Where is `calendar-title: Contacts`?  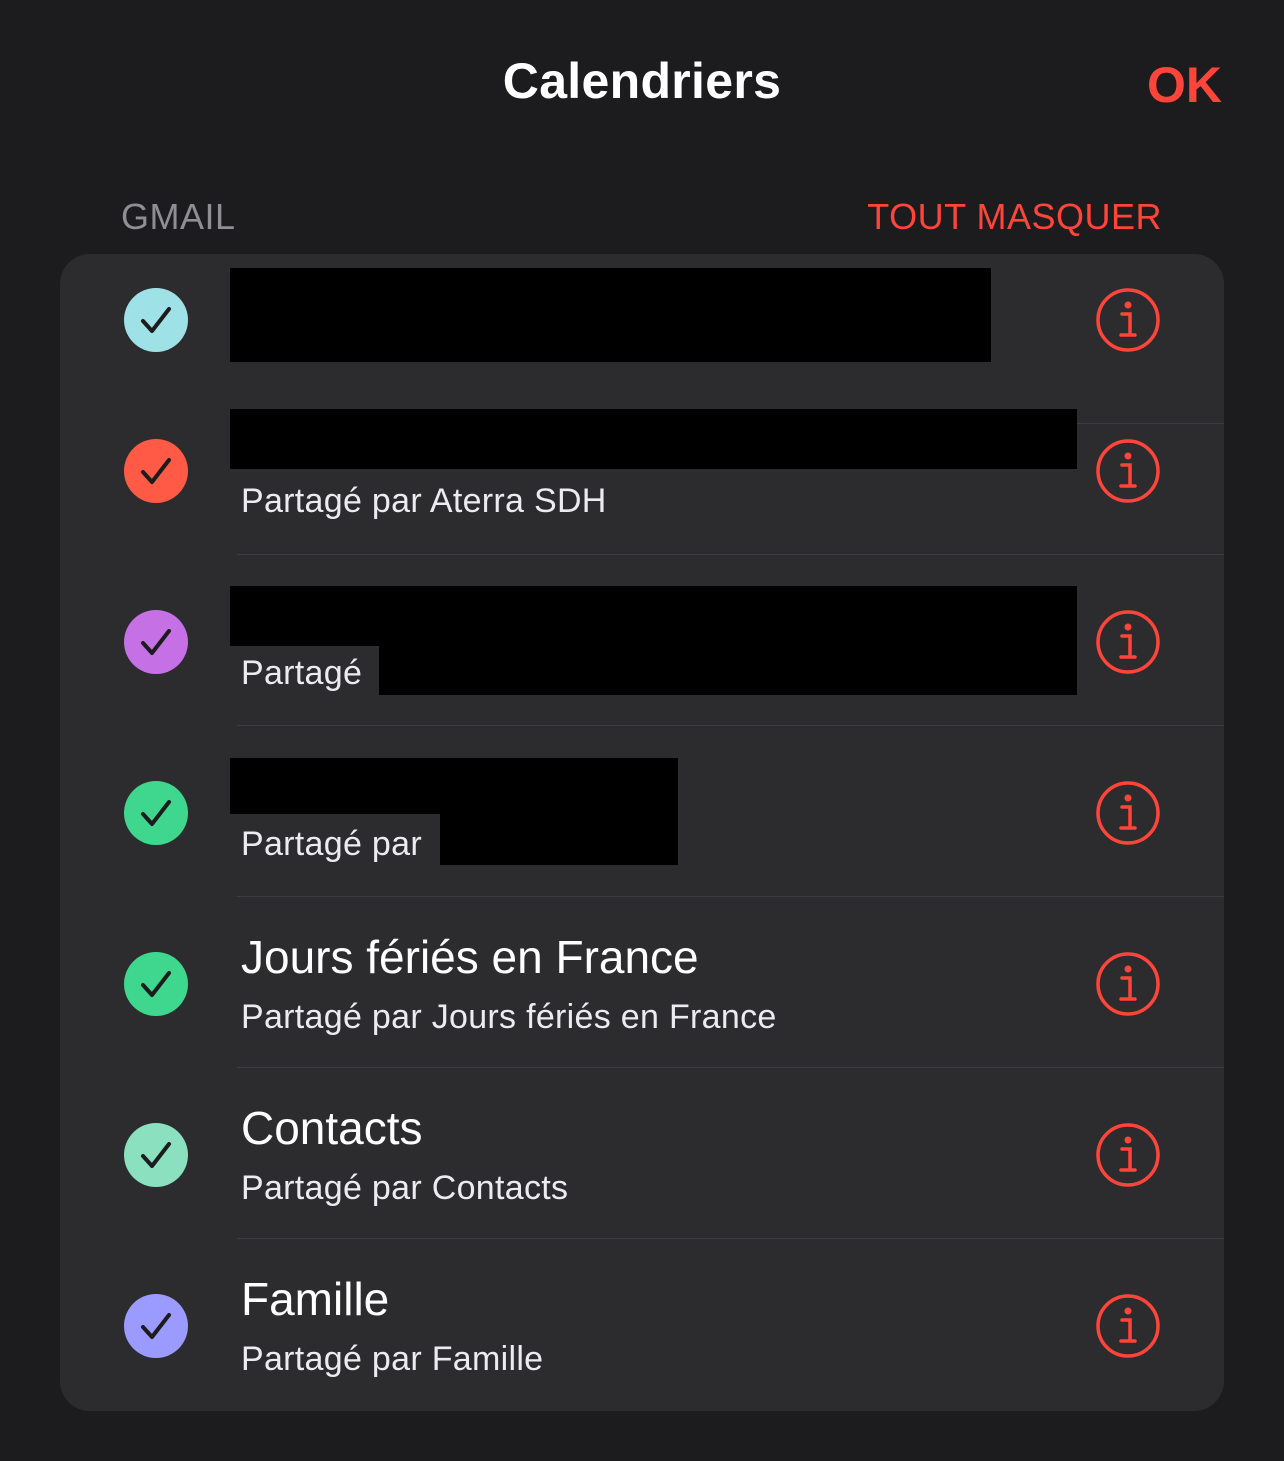
calendar-title: Contacts is located at coordinates (332, 1128).